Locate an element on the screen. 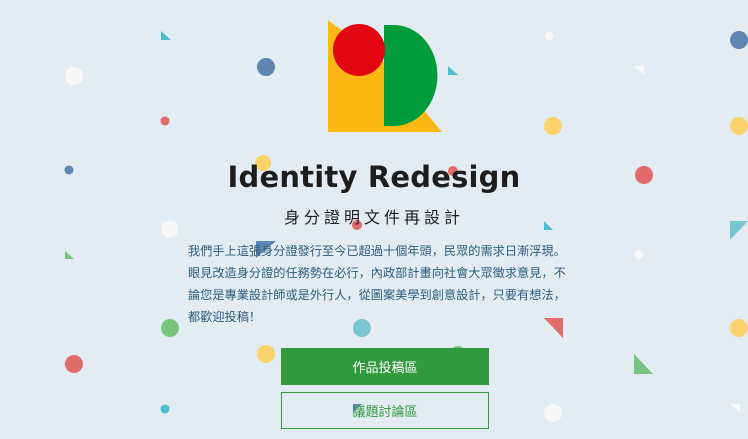  submissions-button-label: 作品投稿區 is located at coordinates (385, 368).